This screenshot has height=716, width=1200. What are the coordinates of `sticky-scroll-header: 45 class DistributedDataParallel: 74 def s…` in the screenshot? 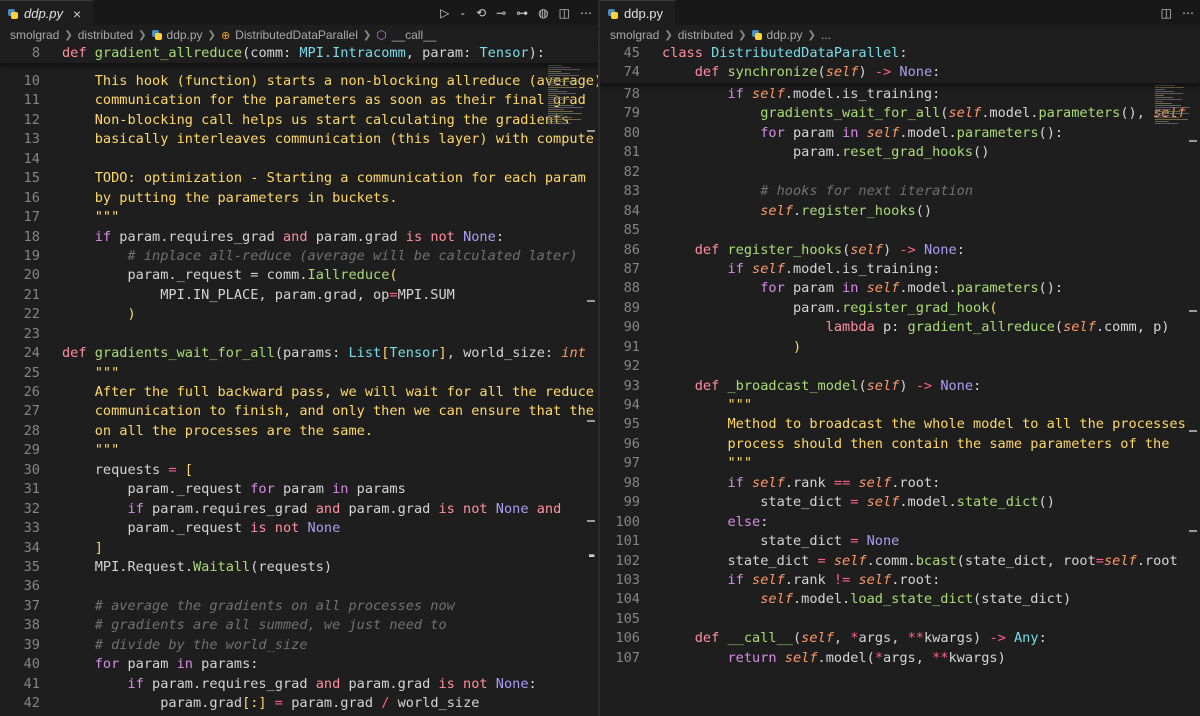 It's located at (900, 64).